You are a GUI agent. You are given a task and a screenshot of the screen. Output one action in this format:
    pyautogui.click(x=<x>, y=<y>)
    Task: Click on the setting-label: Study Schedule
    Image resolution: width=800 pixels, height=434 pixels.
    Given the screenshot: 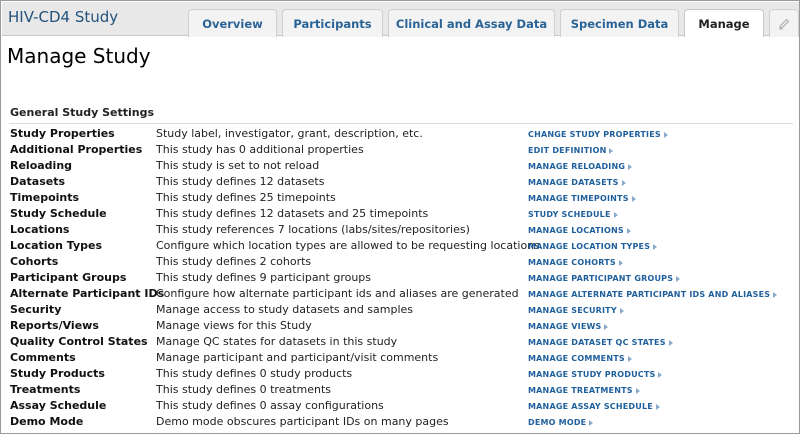 What is the action you would take?
    pyautogui.click(x=58, y=213)
    